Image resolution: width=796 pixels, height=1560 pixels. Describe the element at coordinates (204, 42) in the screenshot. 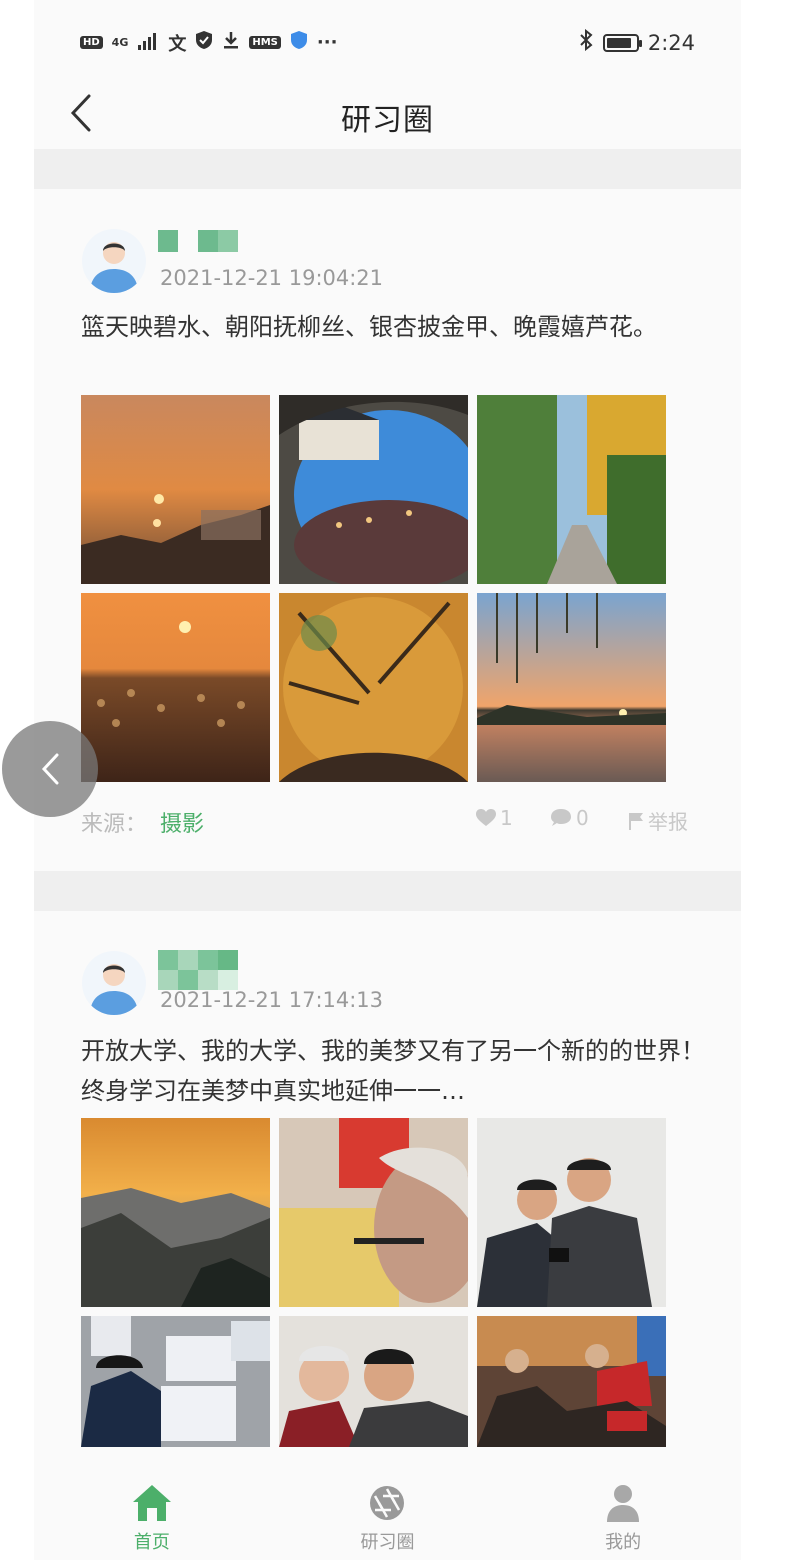

I see `shield-icon` at that location.